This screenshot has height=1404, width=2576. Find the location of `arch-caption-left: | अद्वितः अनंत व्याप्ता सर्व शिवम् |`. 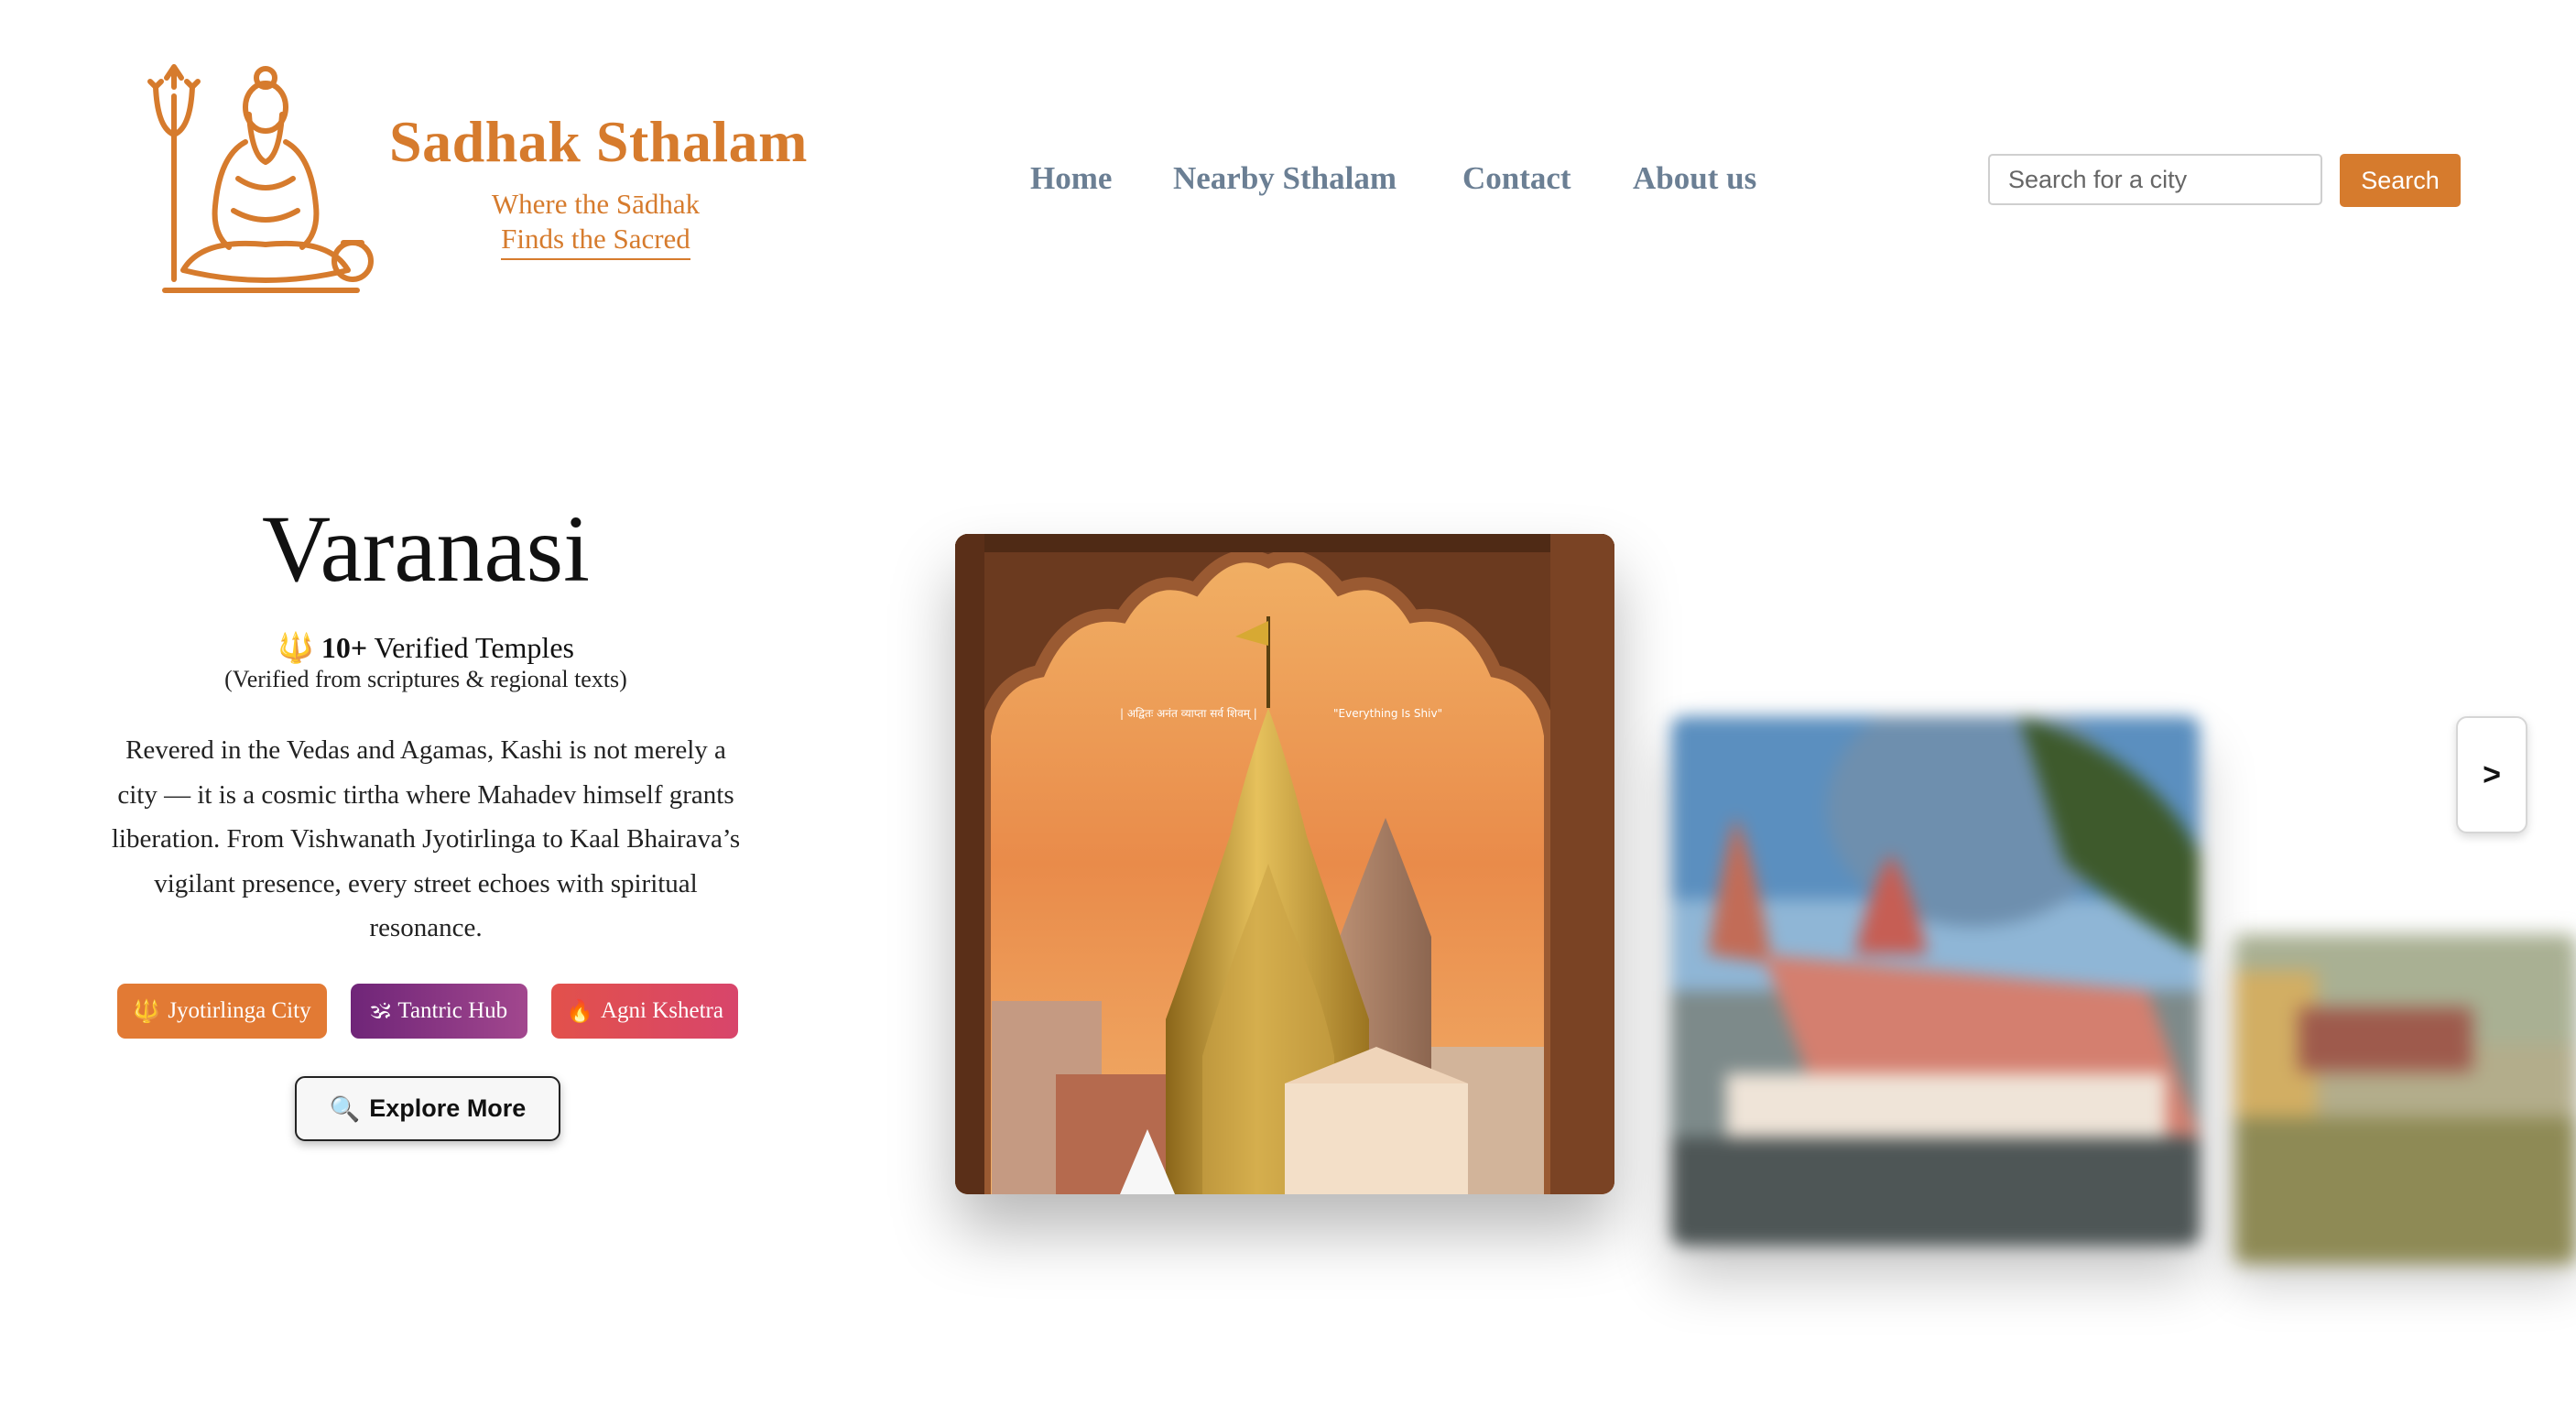

arch-caption-left: | अद्वितः अनंत व्याप्ता सर्व शिवम् | is located at coordinates (1188, 714).